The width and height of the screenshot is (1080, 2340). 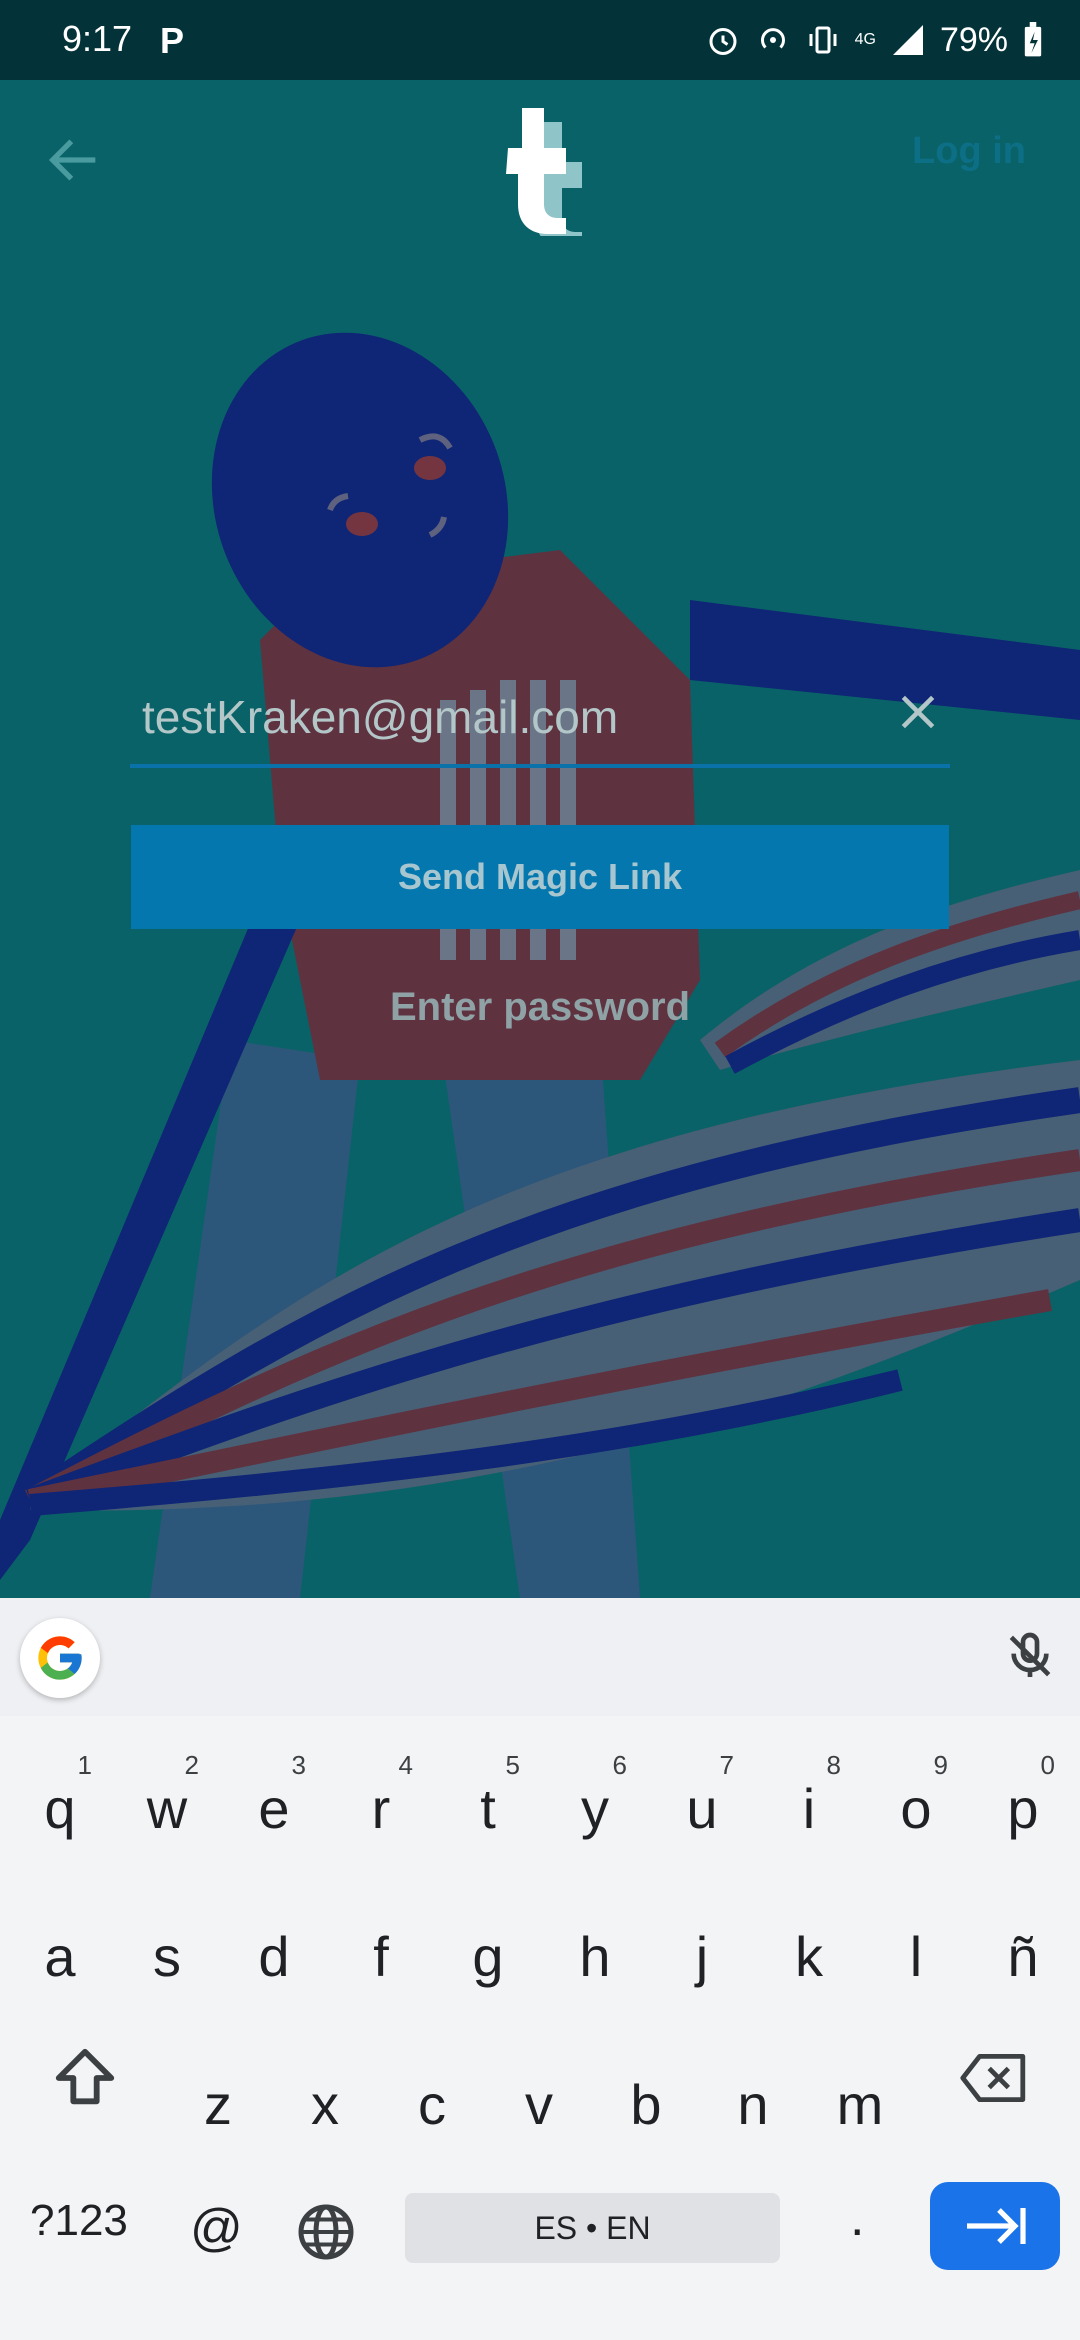 What do you see at coordinates (1030, 1656) in the screenshot?
I see `mic-off-icon` at bounding box center [1030, 1656].